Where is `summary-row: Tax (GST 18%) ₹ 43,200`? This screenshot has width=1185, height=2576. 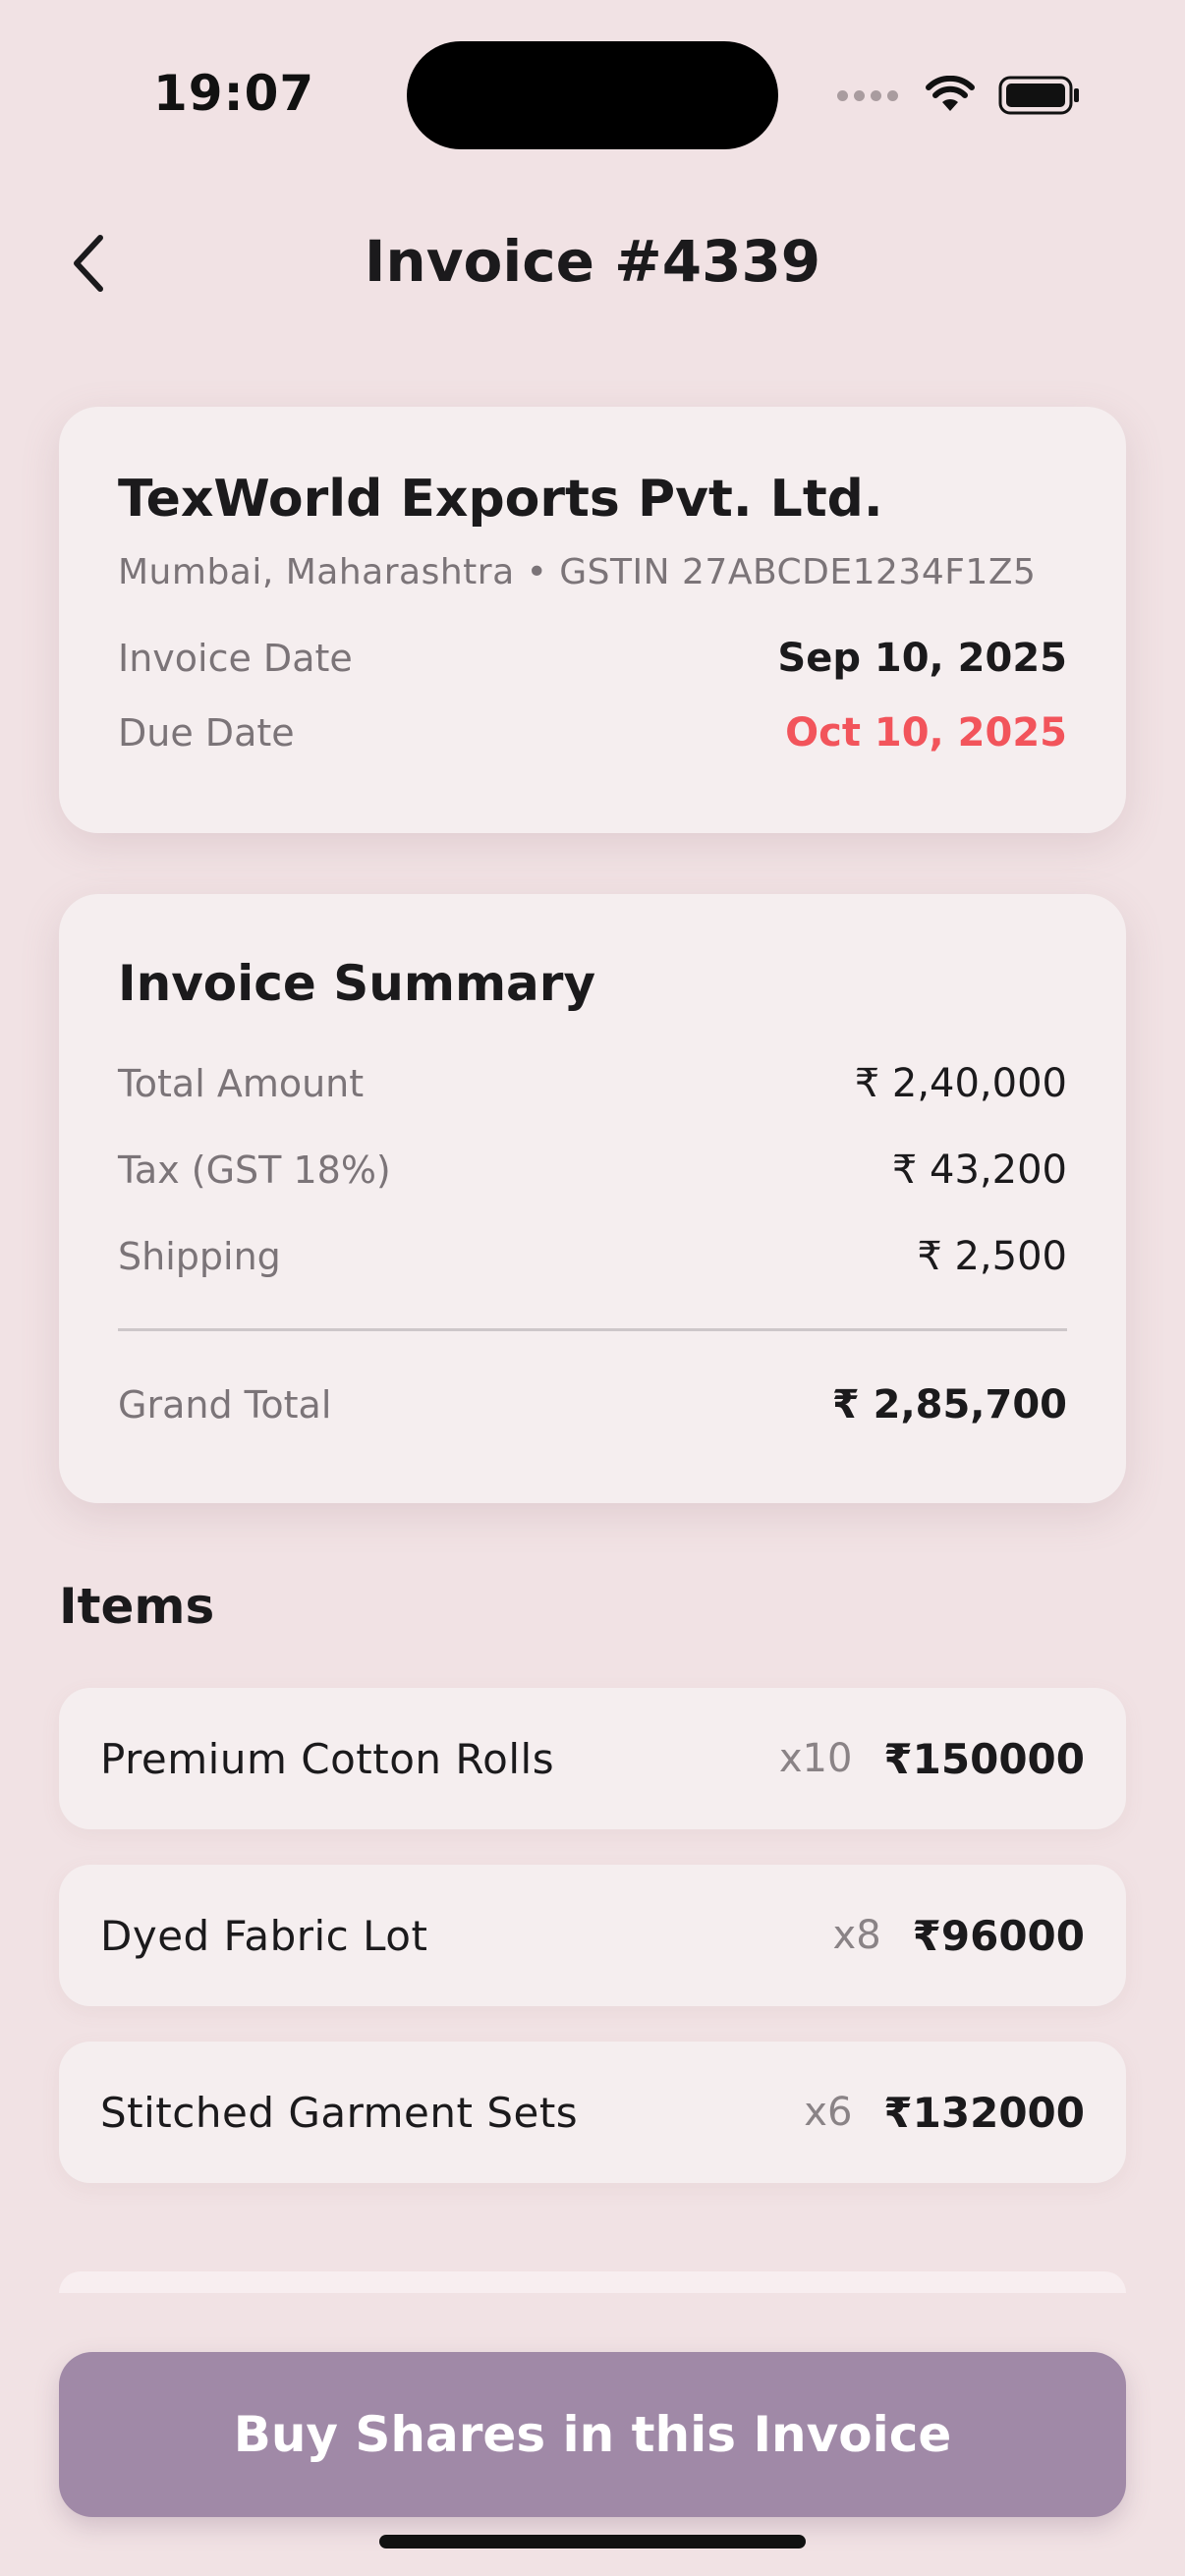 summary-row: Tax (GST 18%) ₹ 43,200 is located at coordinates (592, 1170).